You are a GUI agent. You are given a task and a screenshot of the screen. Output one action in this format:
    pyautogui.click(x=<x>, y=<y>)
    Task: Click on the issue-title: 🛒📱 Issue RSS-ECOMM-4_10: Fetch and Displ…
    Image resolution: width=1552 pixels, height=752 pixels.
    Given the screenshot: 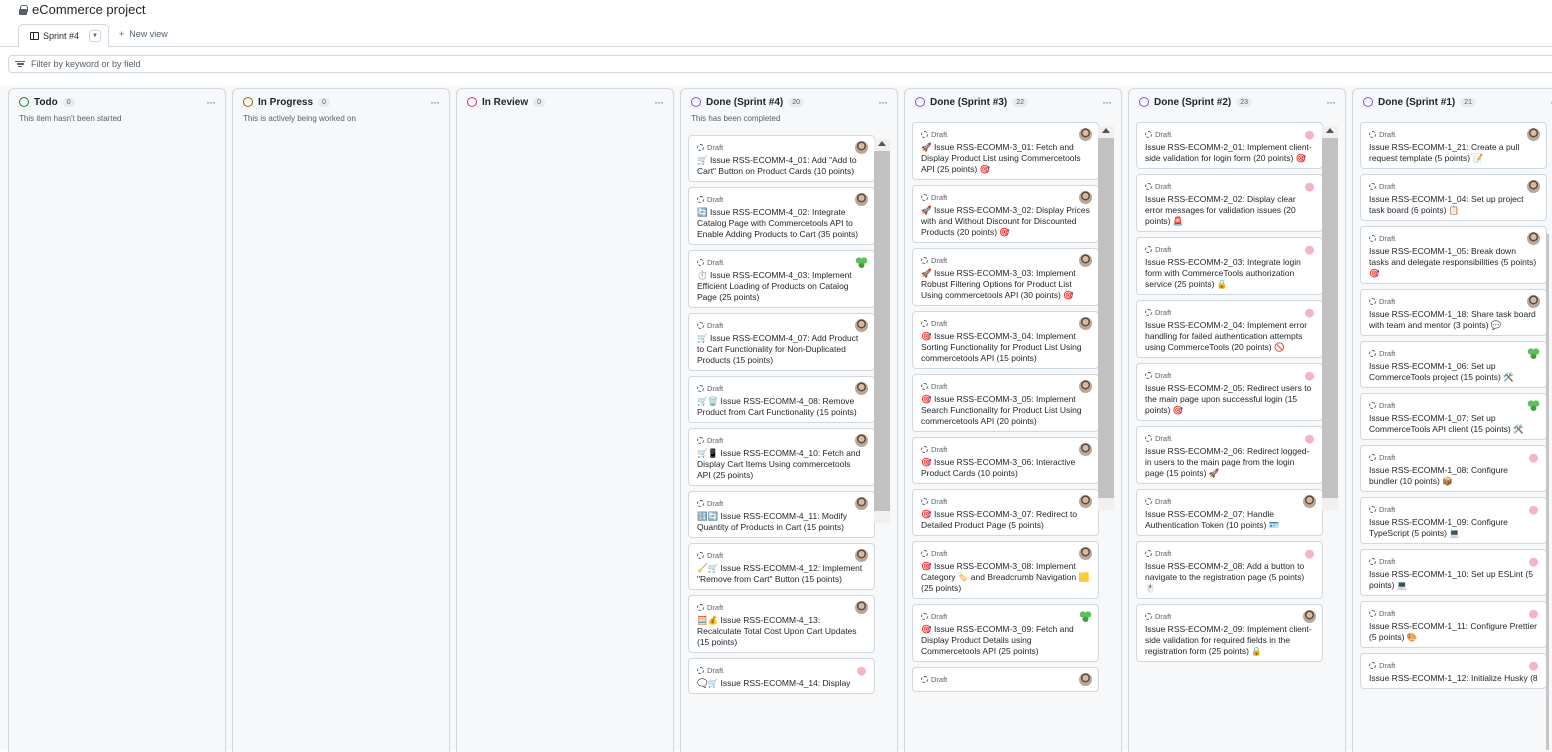 What is the action you would take?
    pyautogui.click(x=781, y=464)
    